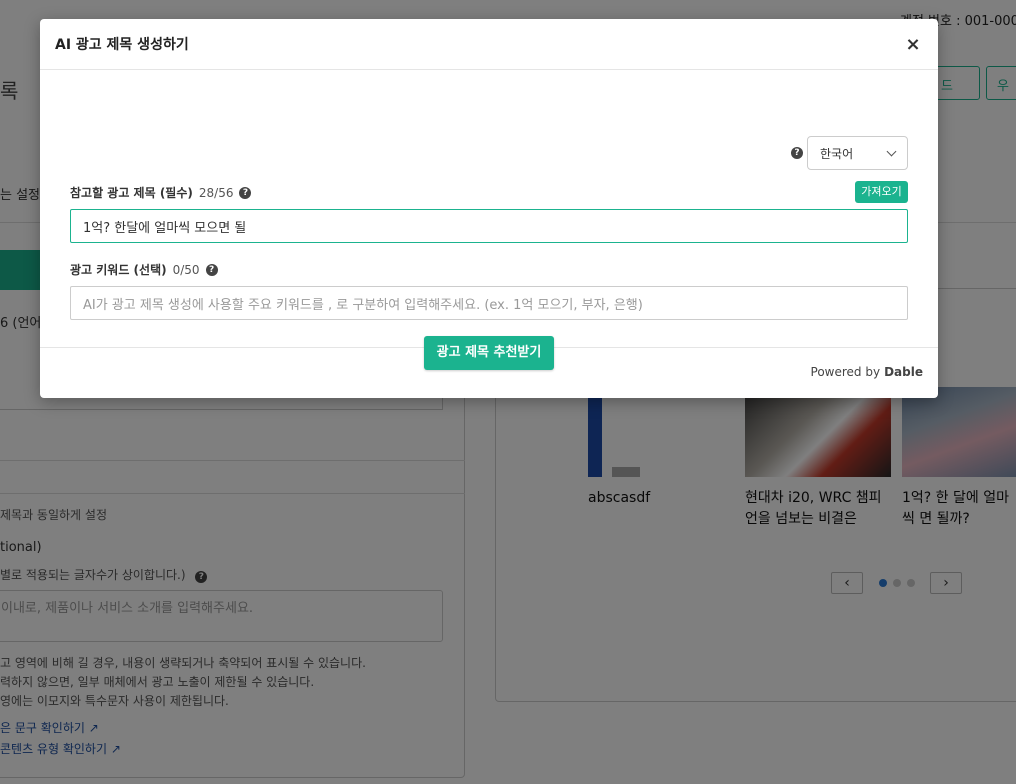 The height and width of the screenshot is (784, 1016). What do you see at coordinates (161, 192) in the screenshot?
I see `ref-title-label: 참고할 광고 제목 (필수) 28/56 ?` at bounding box center [161, 192].